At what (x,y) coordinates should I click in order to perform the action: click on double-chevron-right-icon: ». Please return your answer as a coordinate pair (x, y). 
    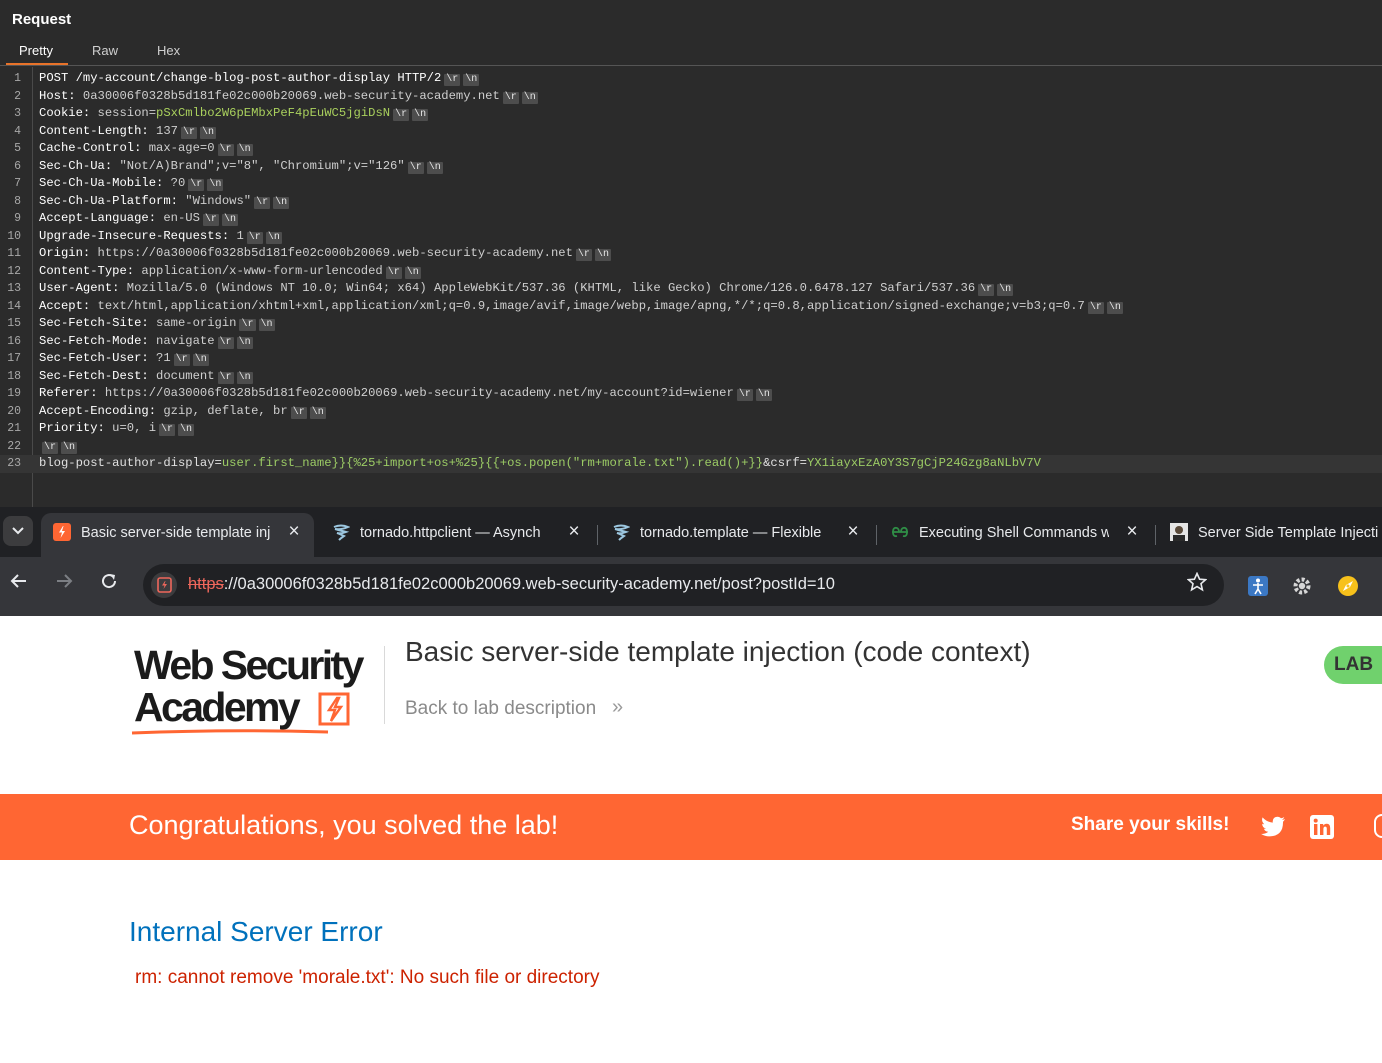
    Looking at the image, I should click on (617, 707).